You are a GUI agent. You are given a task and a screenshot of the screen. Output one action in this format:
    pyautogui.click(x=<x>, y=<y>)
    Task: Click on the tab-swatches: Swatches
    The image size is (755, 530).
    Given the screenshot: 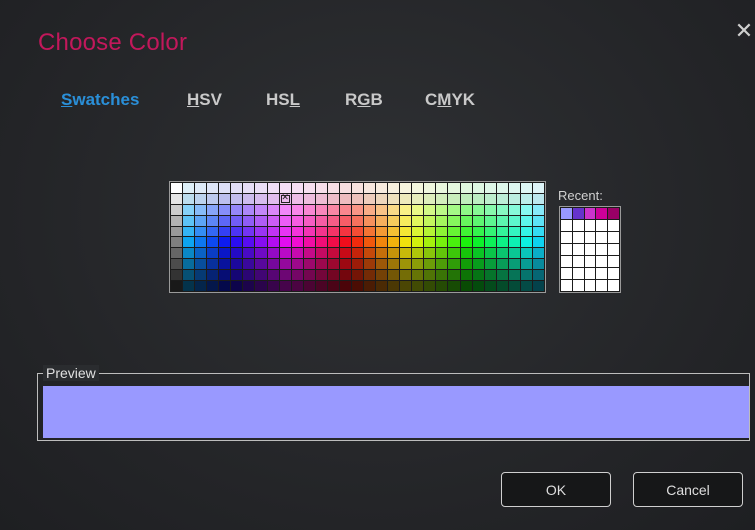 What is the action you would take?
    pyautogui.click(x=100, y=100)
    